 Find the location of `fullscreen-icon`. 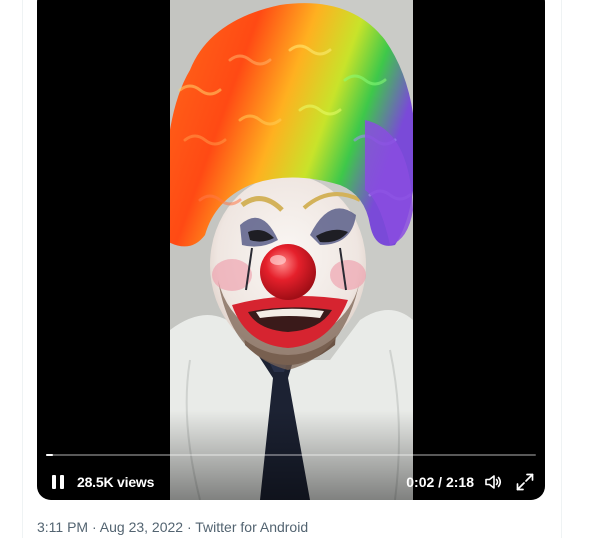

fullscreen-icon is located at coordinates (525, 482).